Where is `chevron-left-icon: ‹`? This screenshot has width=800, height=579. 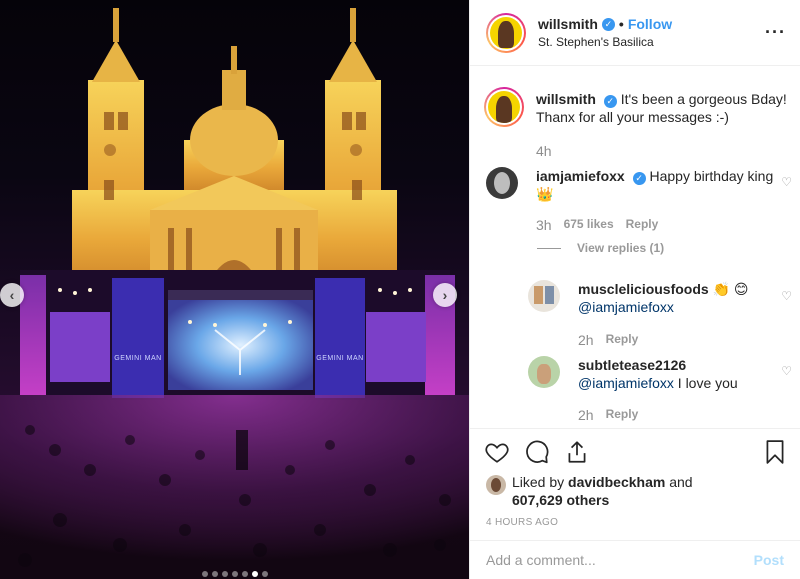
chevron-left-icon: ‹ is located at coordinates (12, 295).